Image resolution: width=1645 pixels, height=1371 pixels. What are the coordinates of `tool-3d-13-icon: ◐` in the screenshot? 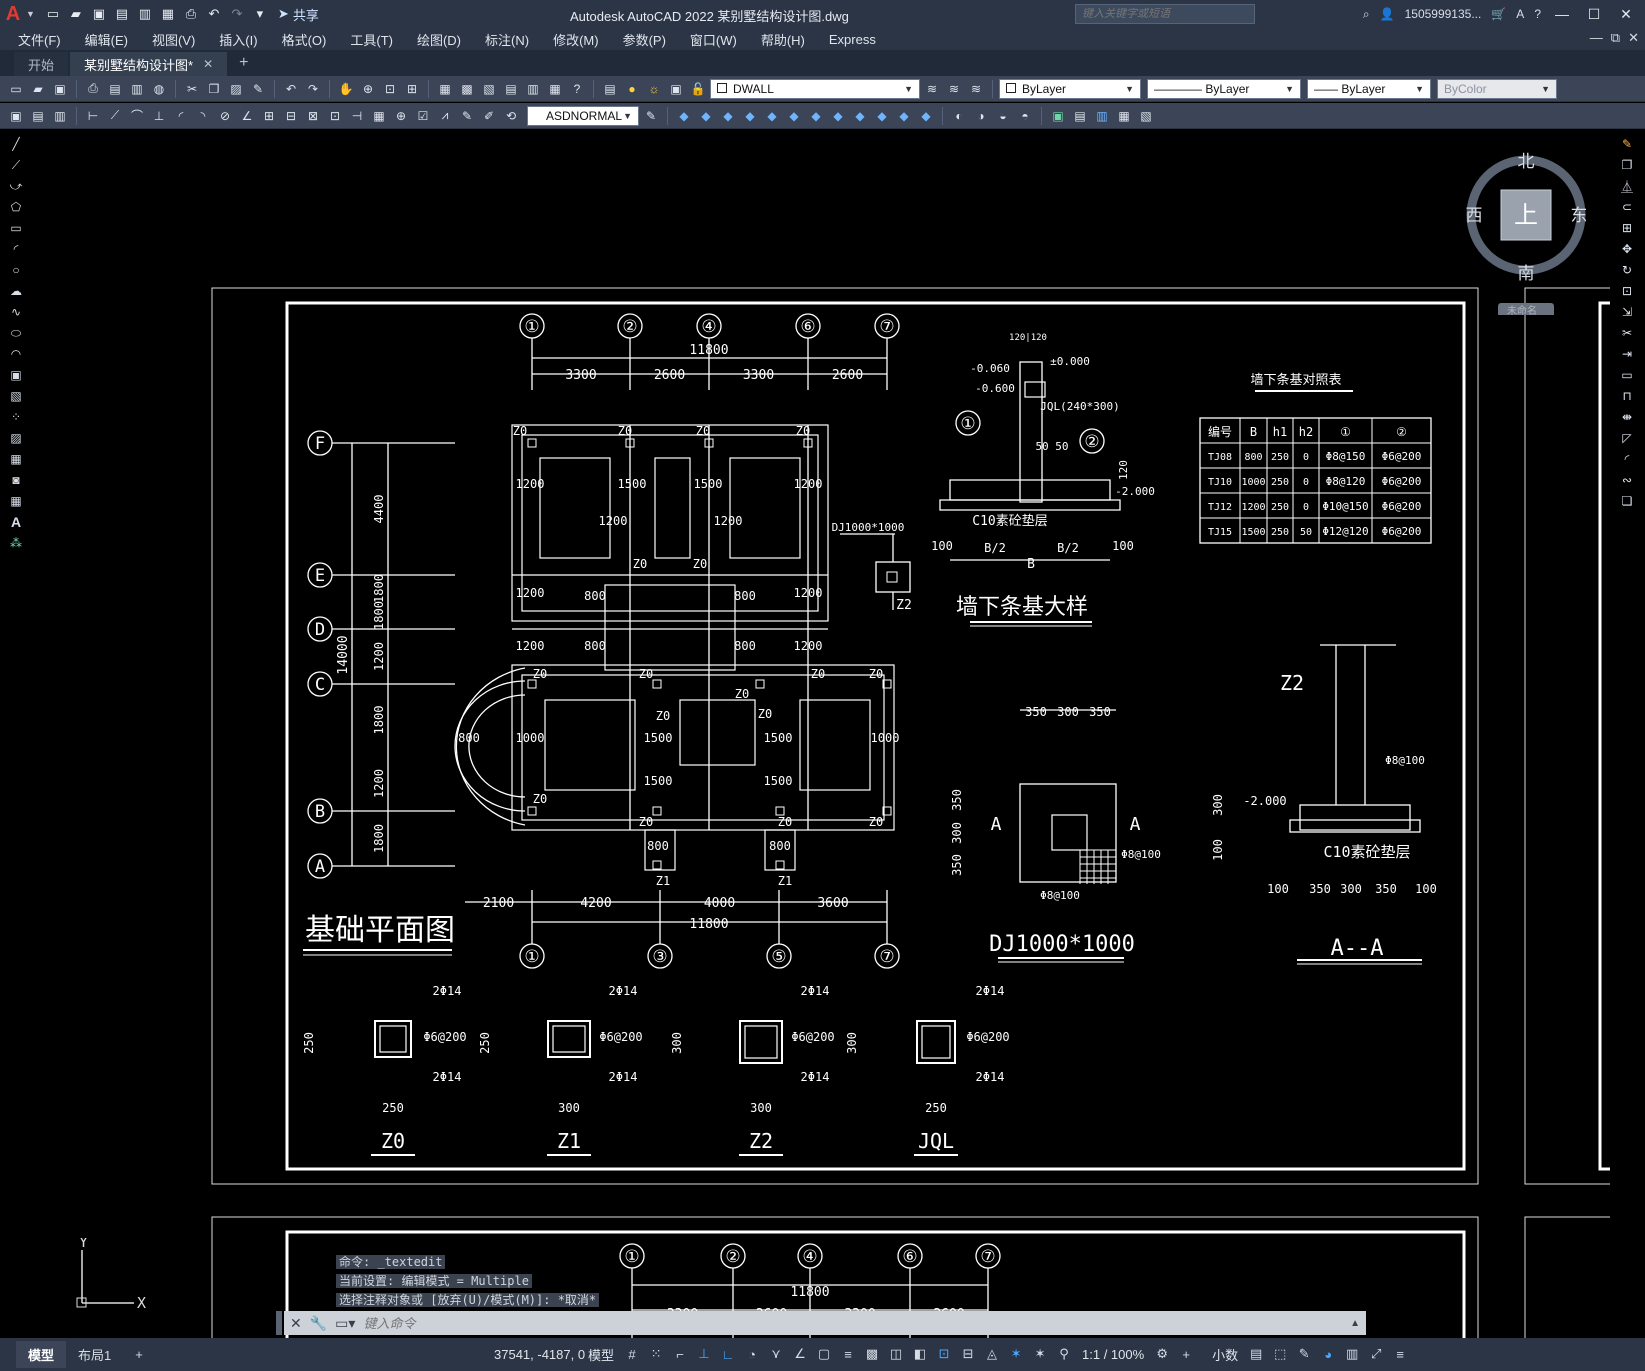 It's located at (959, 116).